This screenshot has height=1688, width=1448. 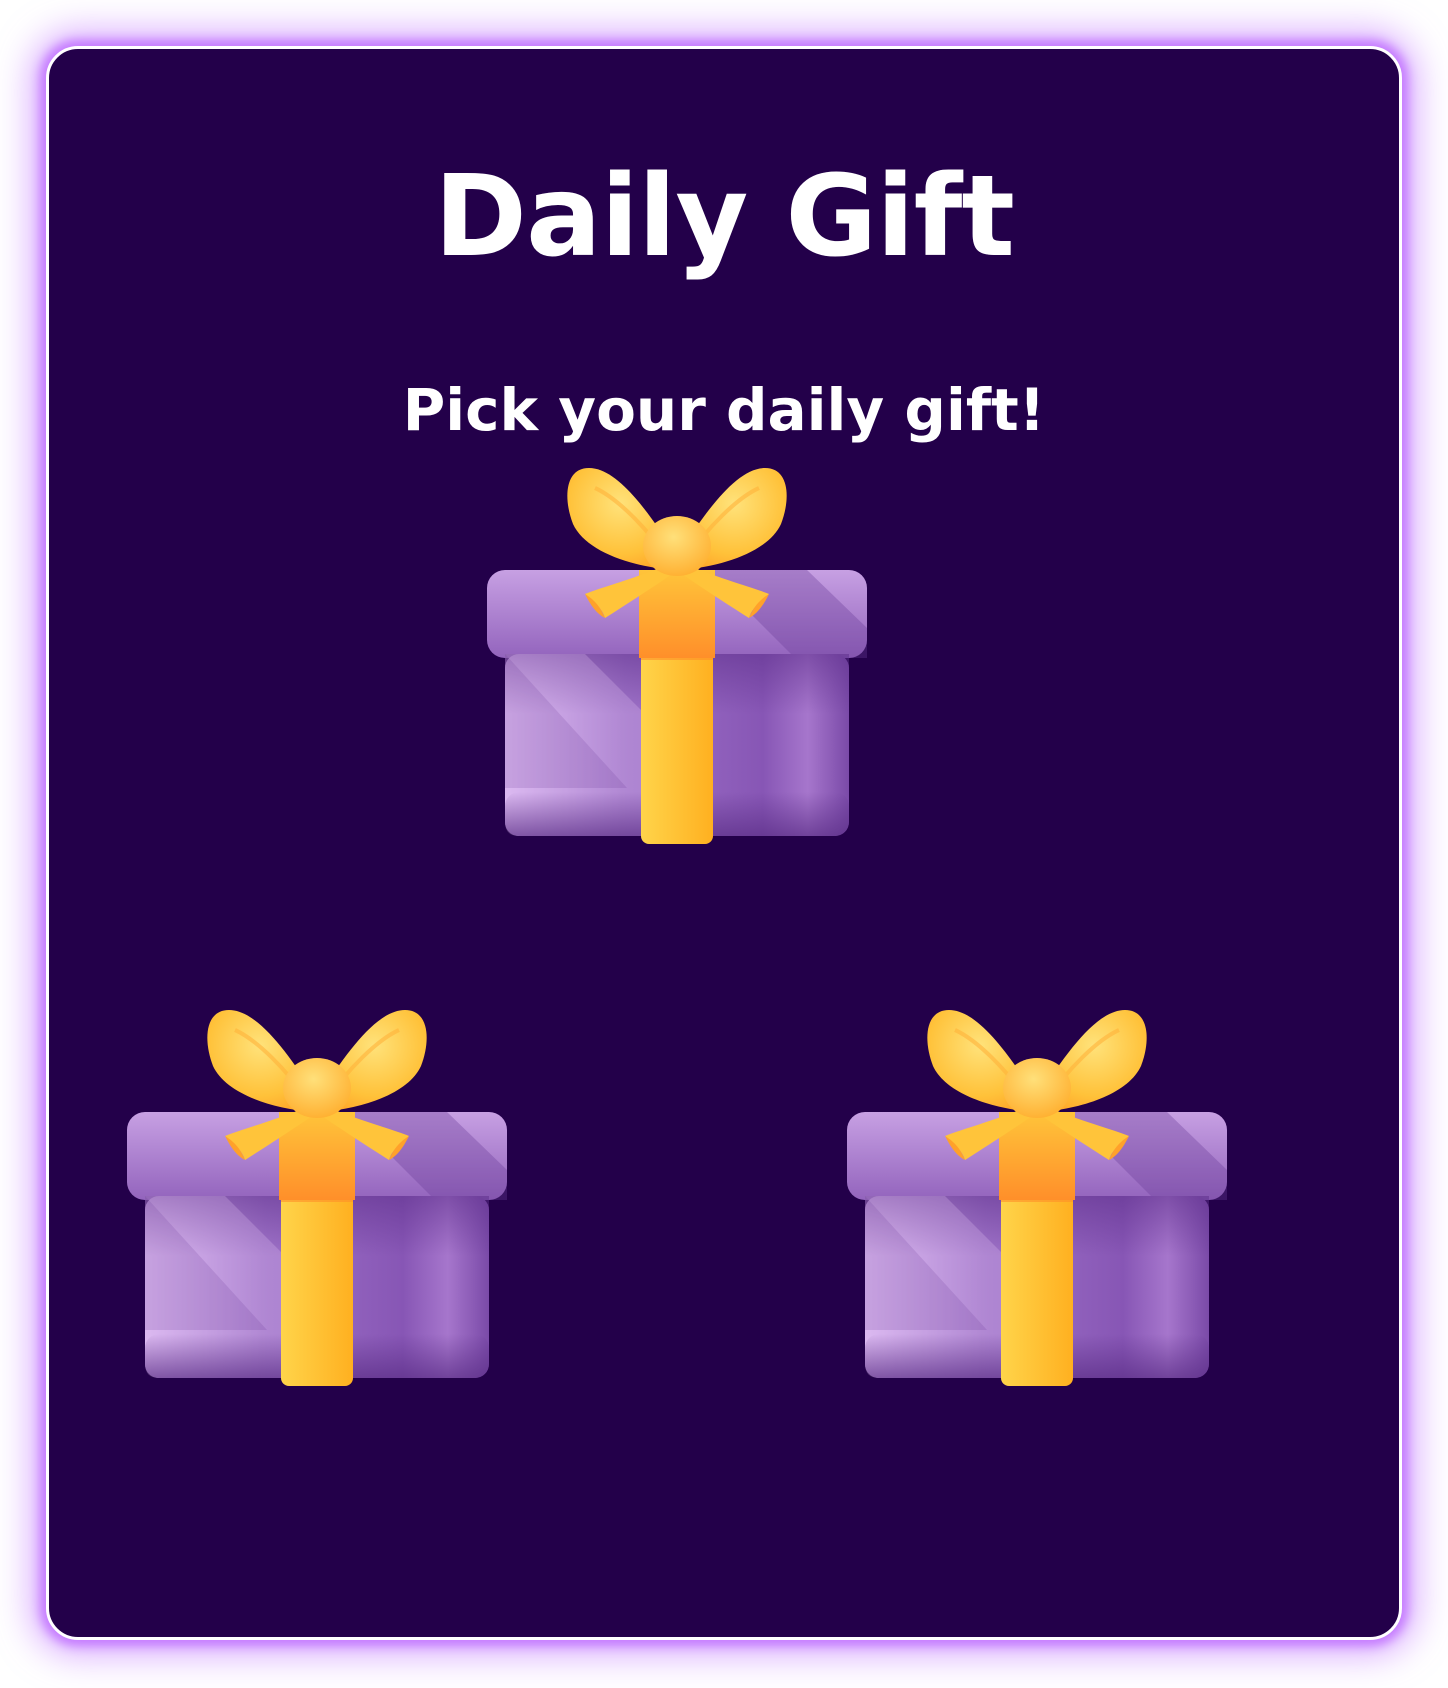 I want to click on gift-box-bottom-right, so click(x=1037, y=1200).